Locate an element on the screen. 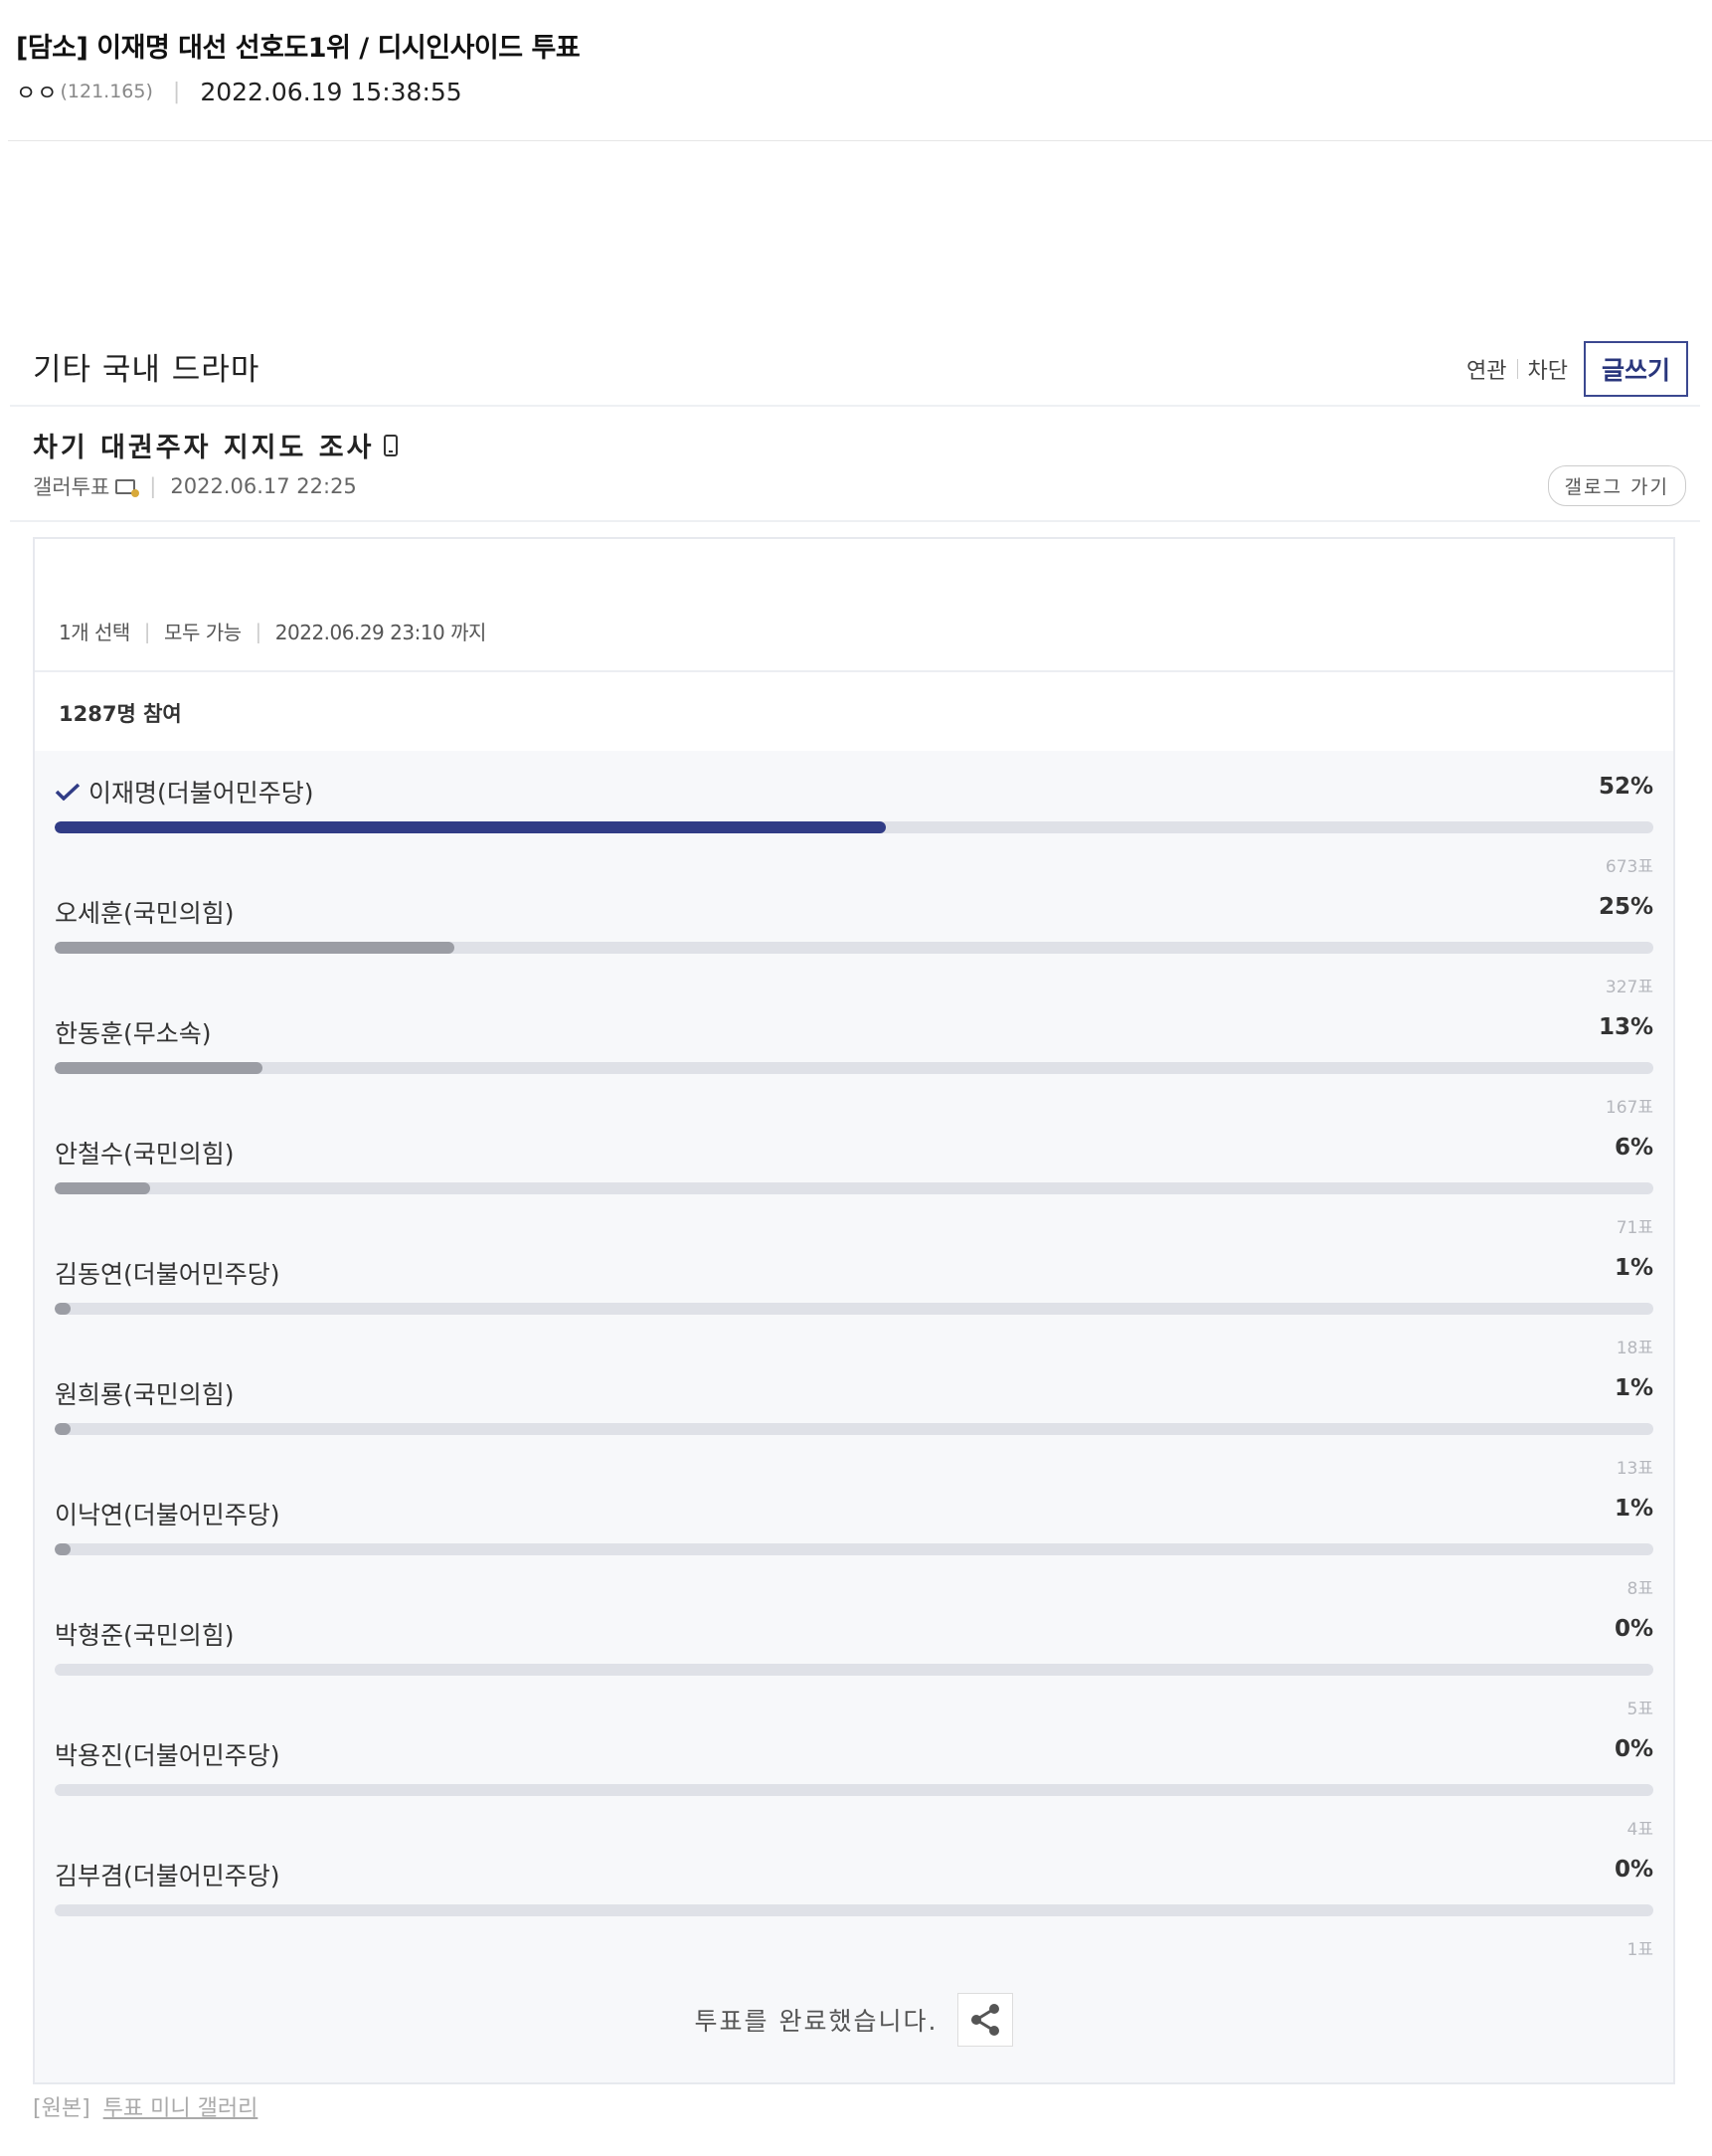 This screenshot has height=2156, width=1712. poll-option-text: 박형준(국민의힘) is located at coordinates (145, 1635).